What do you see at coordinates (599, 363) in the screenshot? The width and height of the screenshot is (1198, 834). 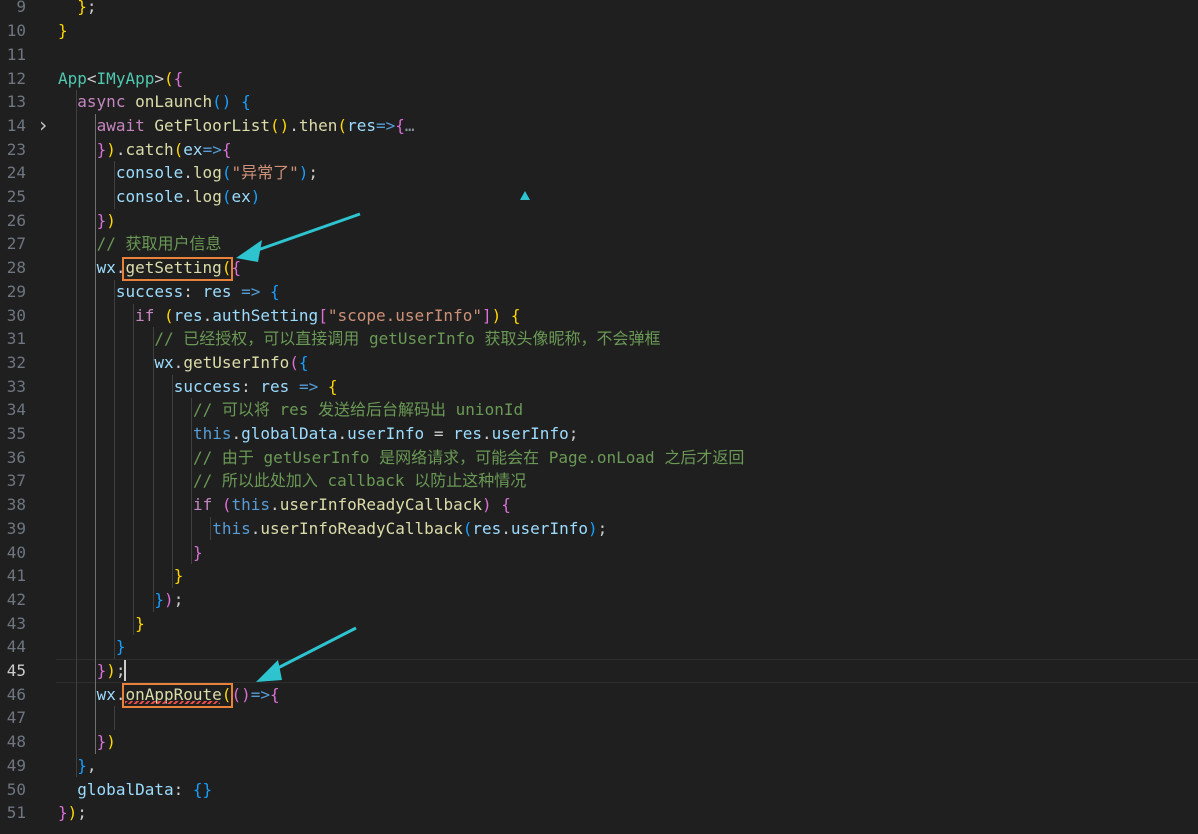 I see `code-line: 32 wx.getUserInfo({` at bounding box center [599, 363].